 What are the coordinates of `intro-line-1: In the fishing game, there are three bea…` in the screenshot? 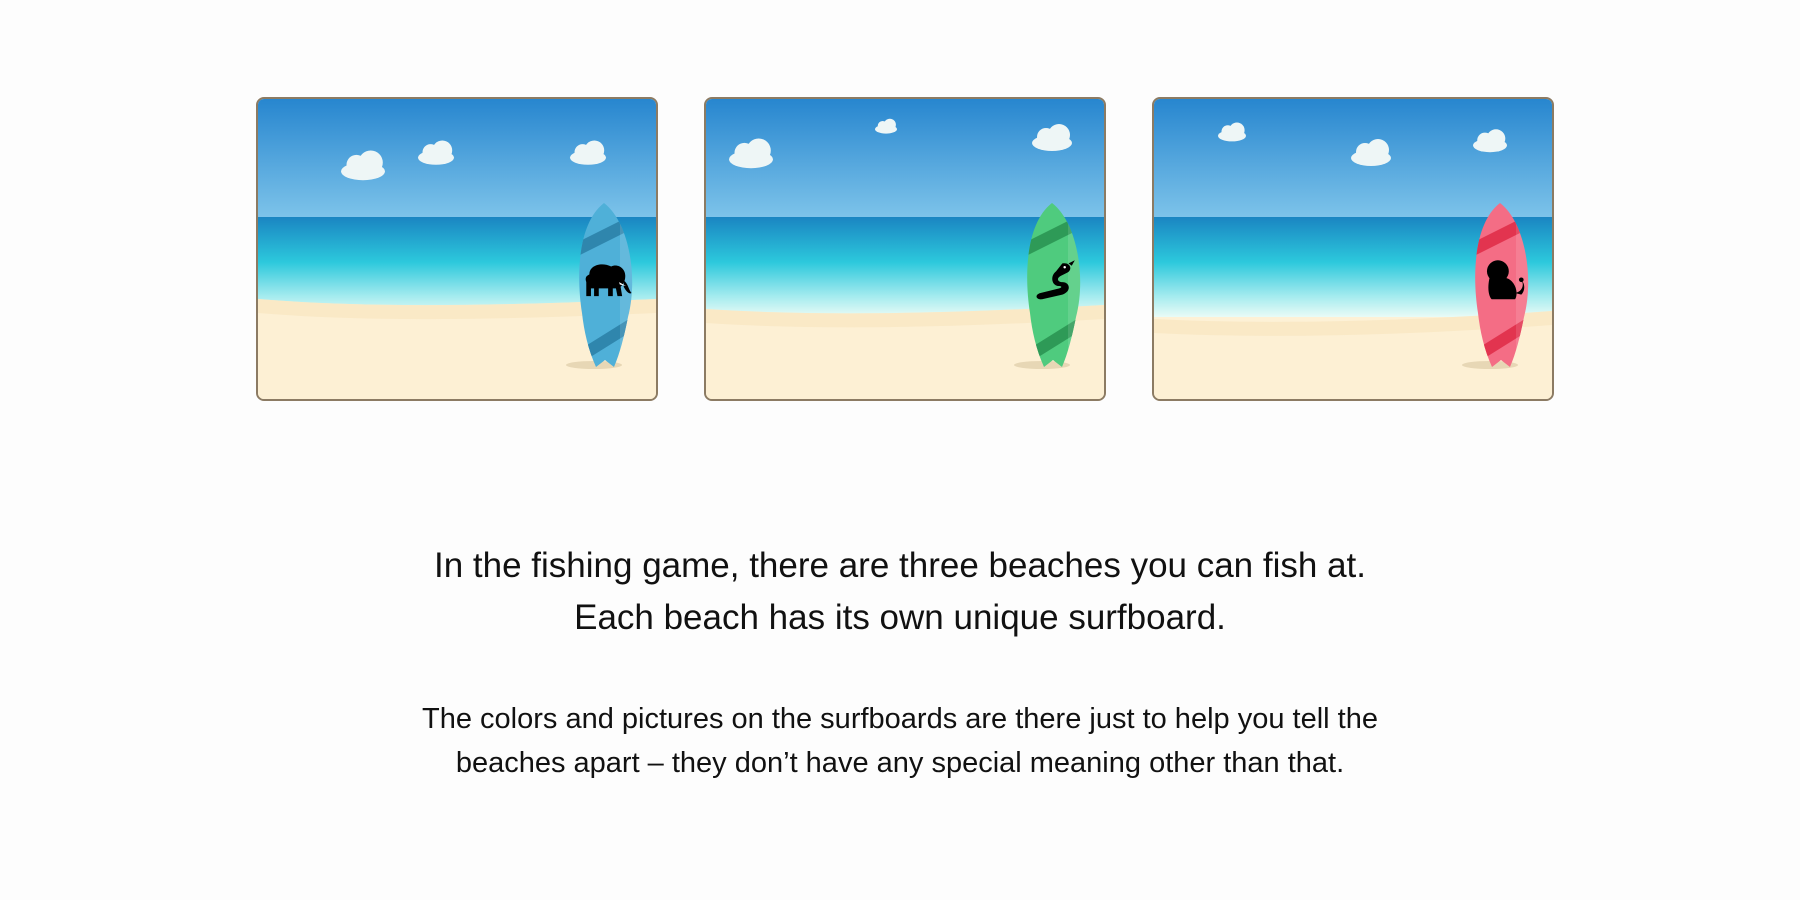 It's located at (900, 565).